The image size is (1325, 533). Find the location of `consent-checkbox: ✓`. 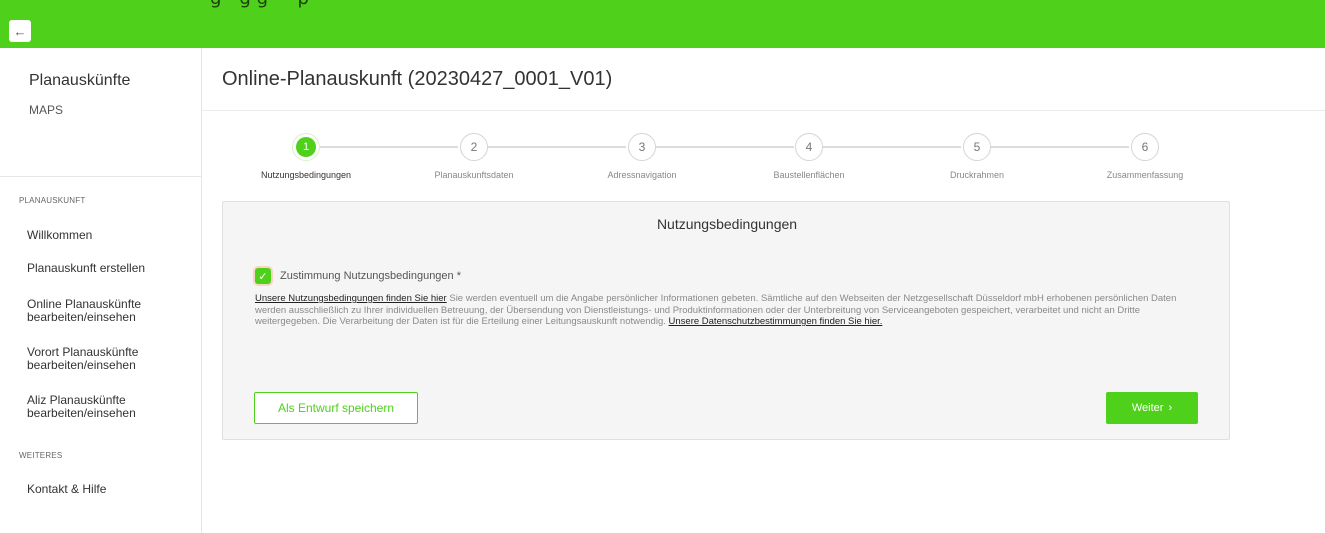

consent-checkbox: ✓ is located at coordinates (263, 276).